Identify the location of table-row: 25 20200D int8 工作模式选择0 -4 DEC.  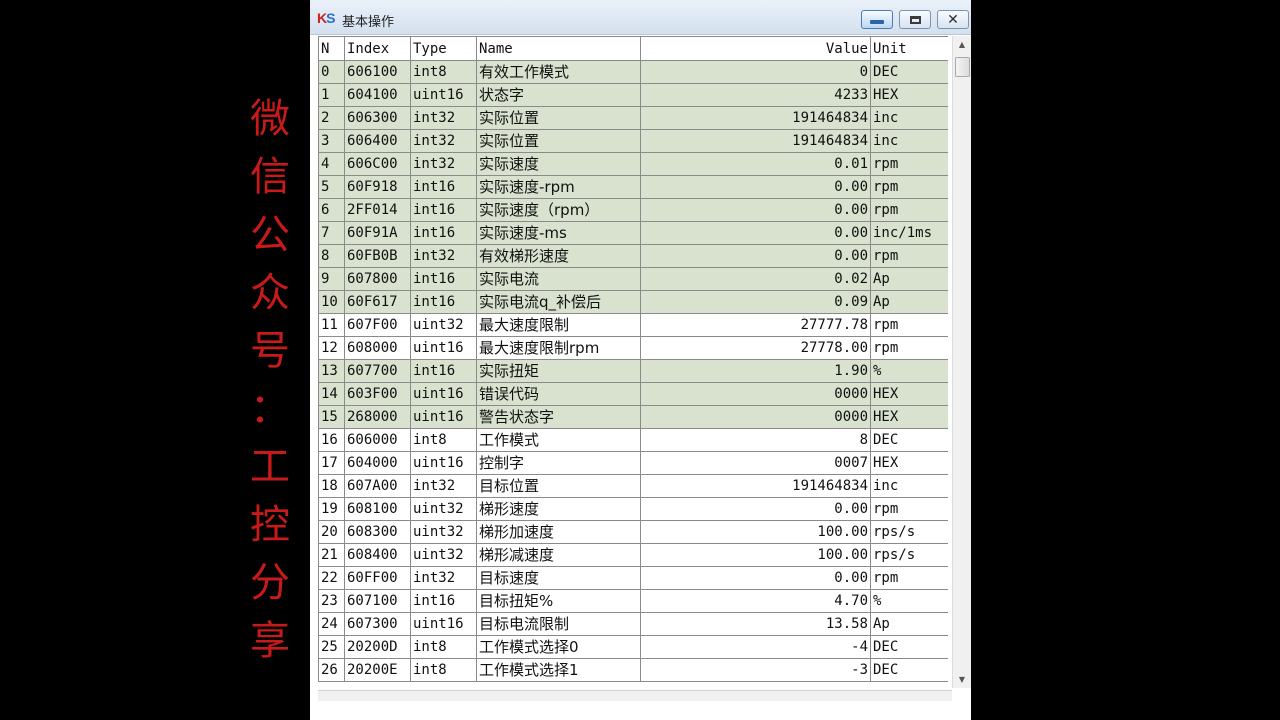
(633, 647).